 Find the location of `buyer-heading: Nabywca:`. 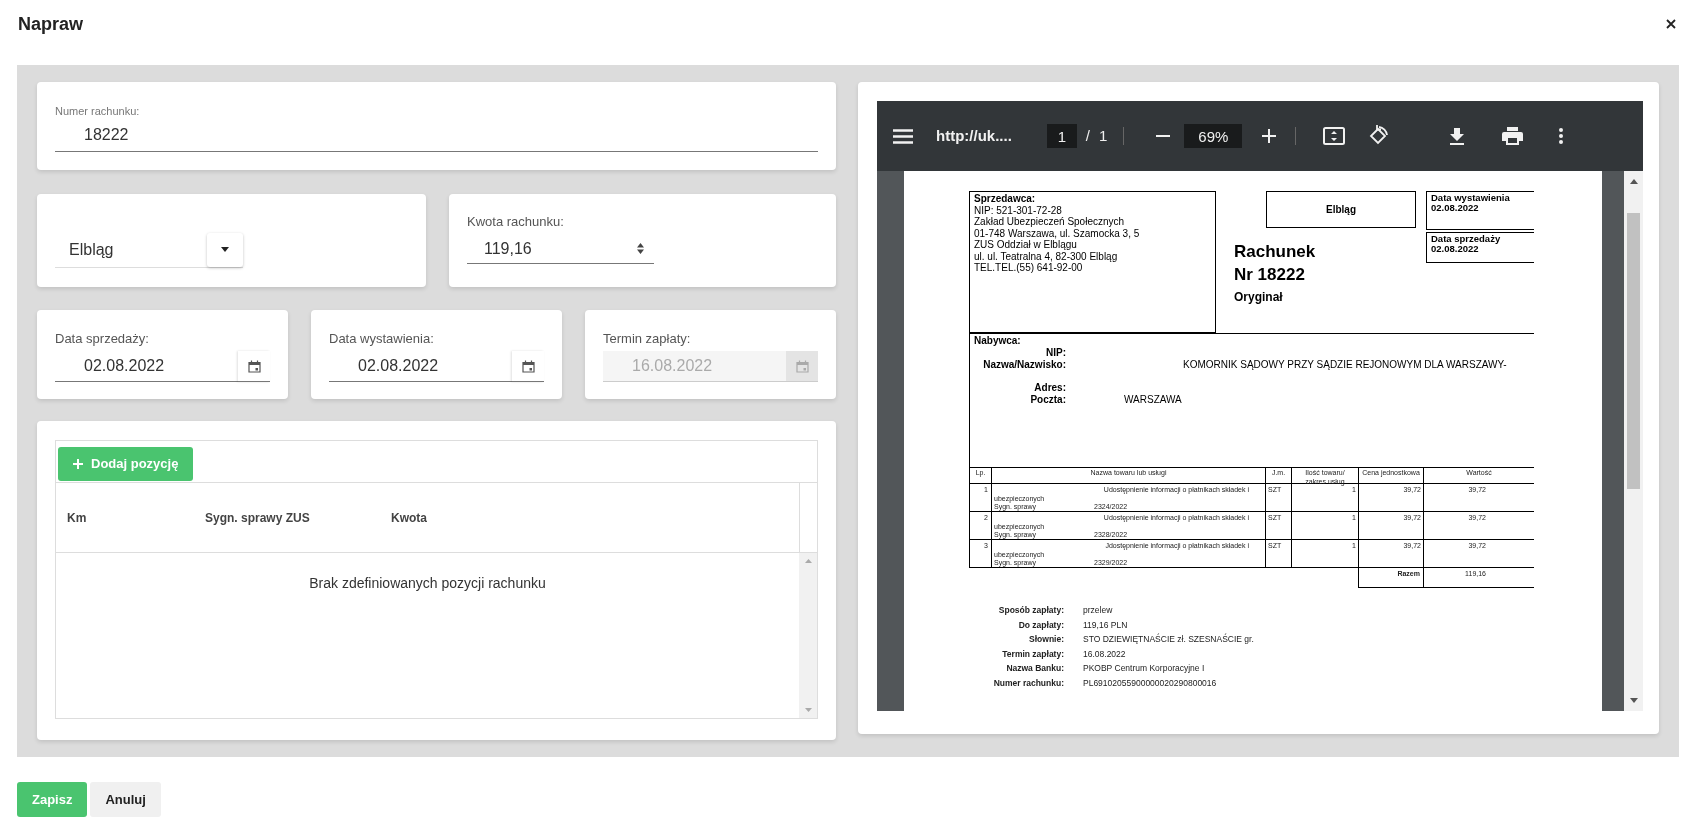

buyer-heading: Nabywca: is located at coordinates (997, 341).